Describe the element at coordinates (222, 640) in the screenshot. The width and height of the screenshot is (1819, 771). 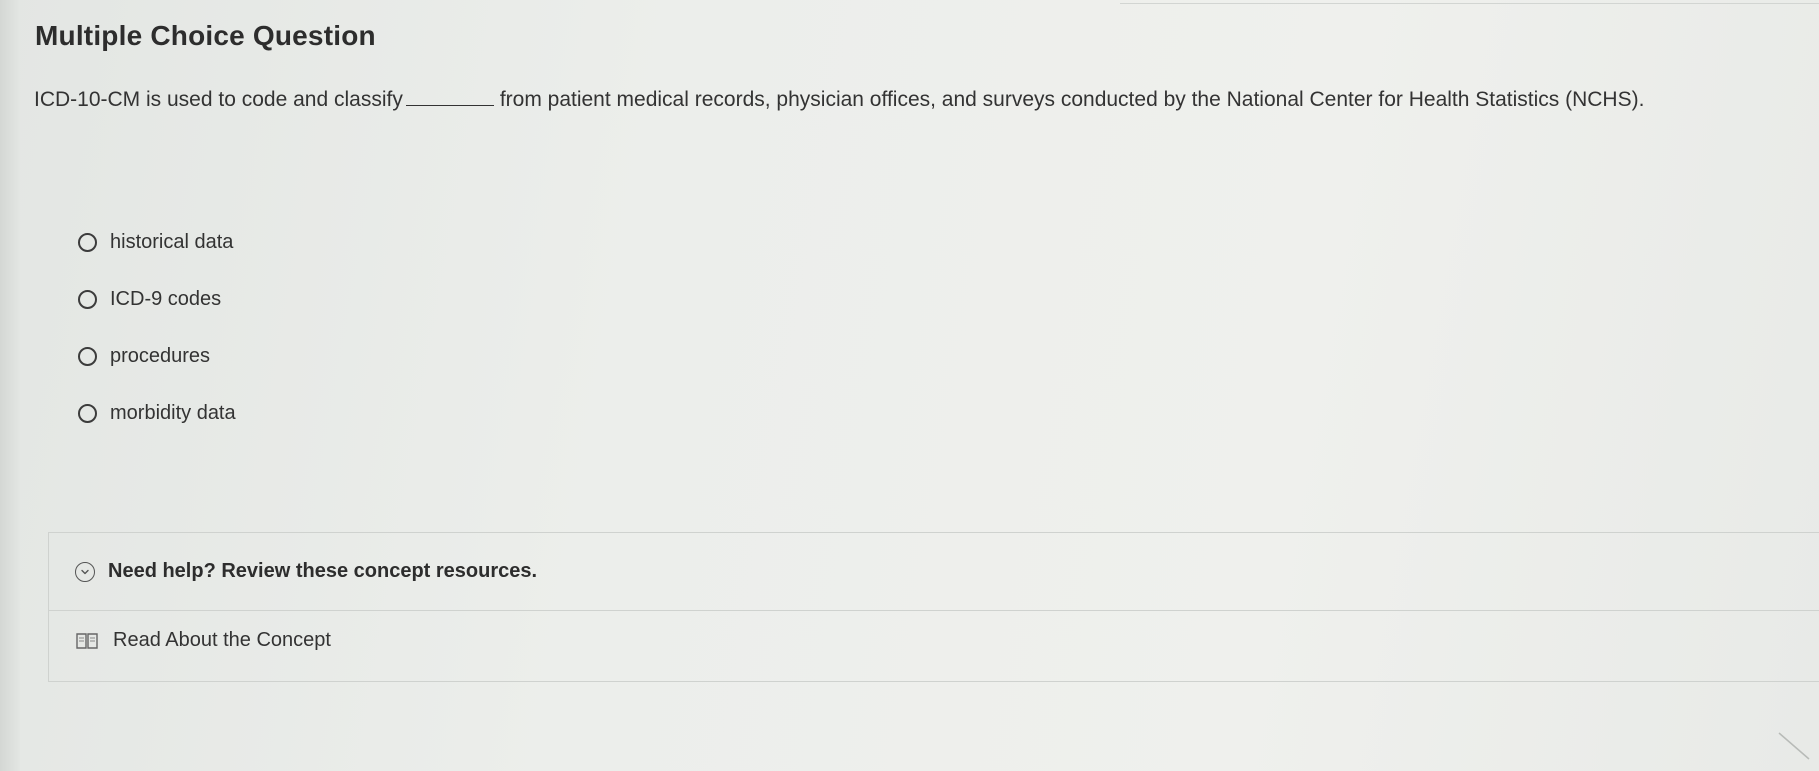
I see `read-about-concept-label: Read About the Concept` at that location.